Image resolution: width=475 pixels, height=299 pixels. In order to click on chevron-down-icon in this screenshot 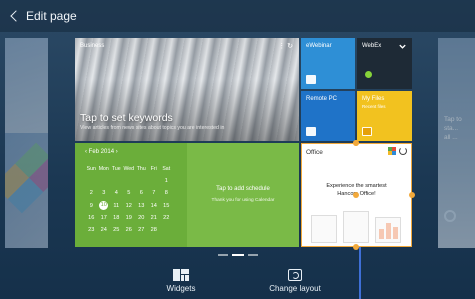, I will do `click(402, 46)`.